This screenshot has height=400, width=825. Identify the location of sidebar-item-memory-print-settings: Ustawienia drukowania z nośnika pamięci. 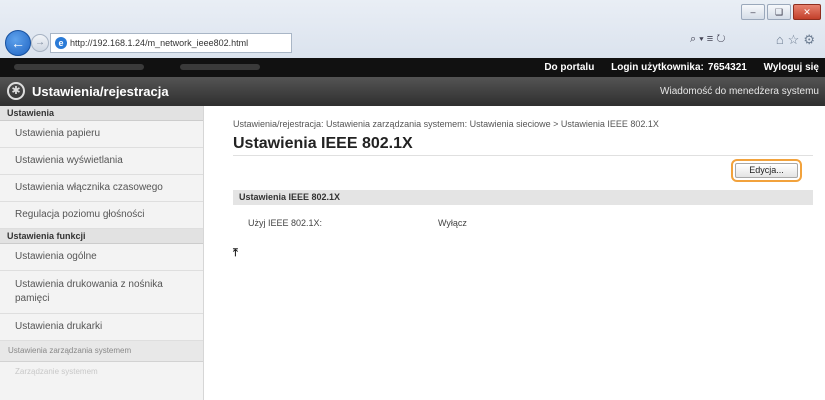
(101, 292).